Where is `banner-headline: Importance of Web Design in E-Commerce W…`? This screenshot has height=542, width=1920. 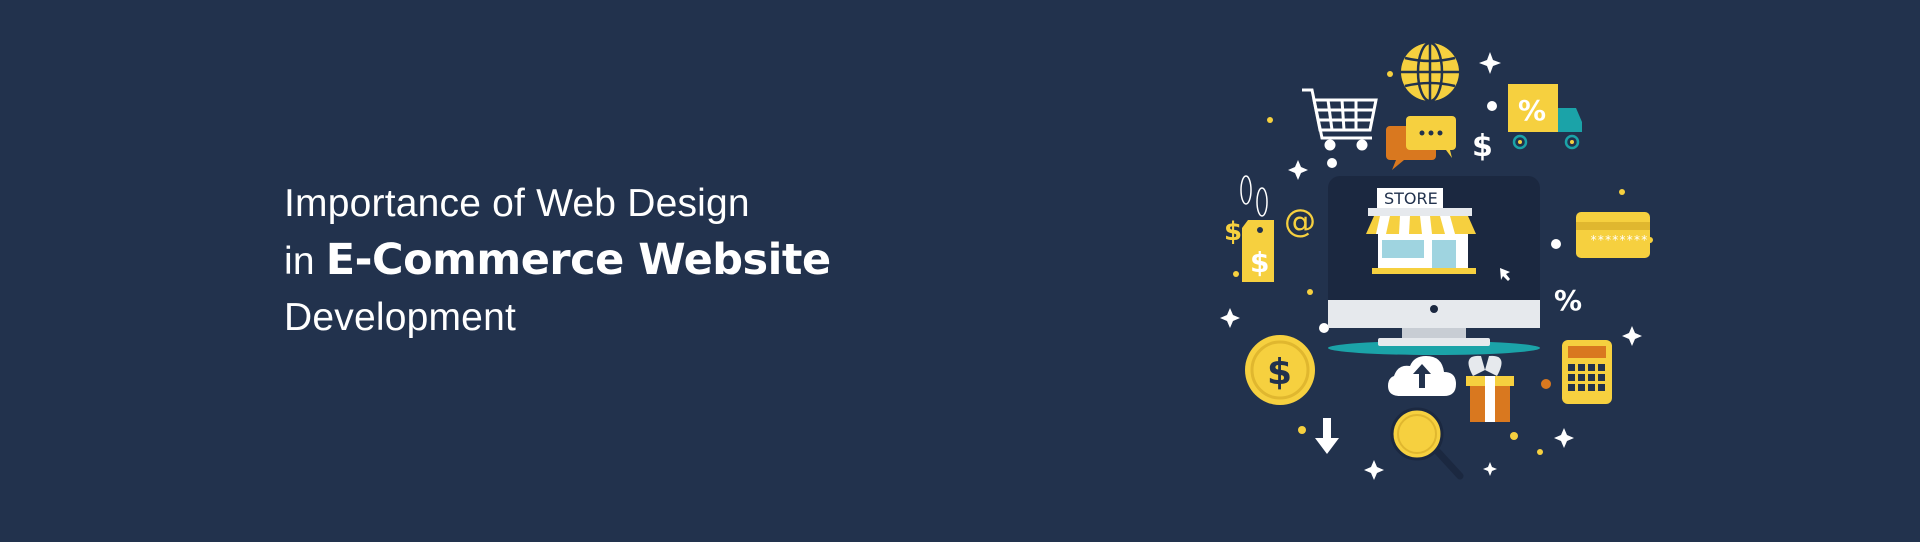 banner-headline: Importance of Web Design in E-Commerce W… is located at coordinates (557, 261).